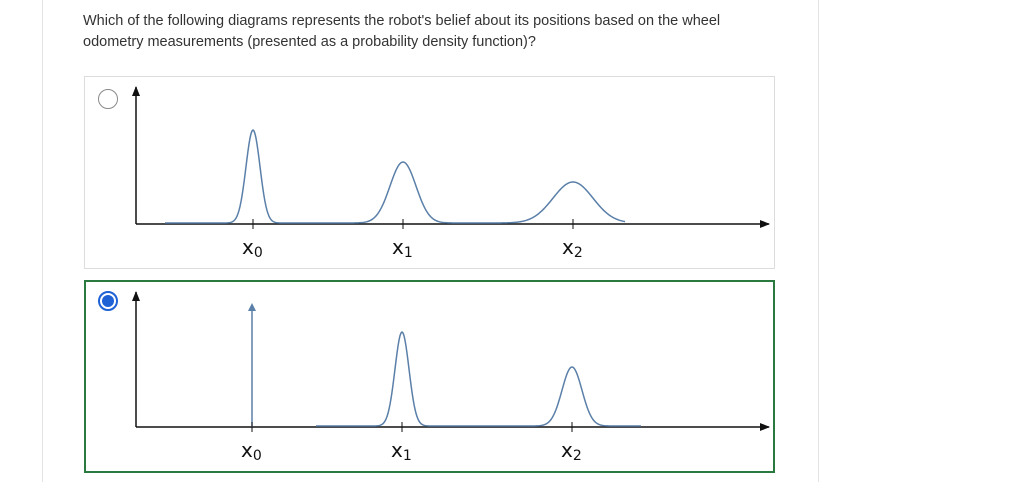 The image size is (1028, 482). What do you see at coordinates (42, 241) in the screenshot?
I see `page-left-border` at bounding box center [42, 241].